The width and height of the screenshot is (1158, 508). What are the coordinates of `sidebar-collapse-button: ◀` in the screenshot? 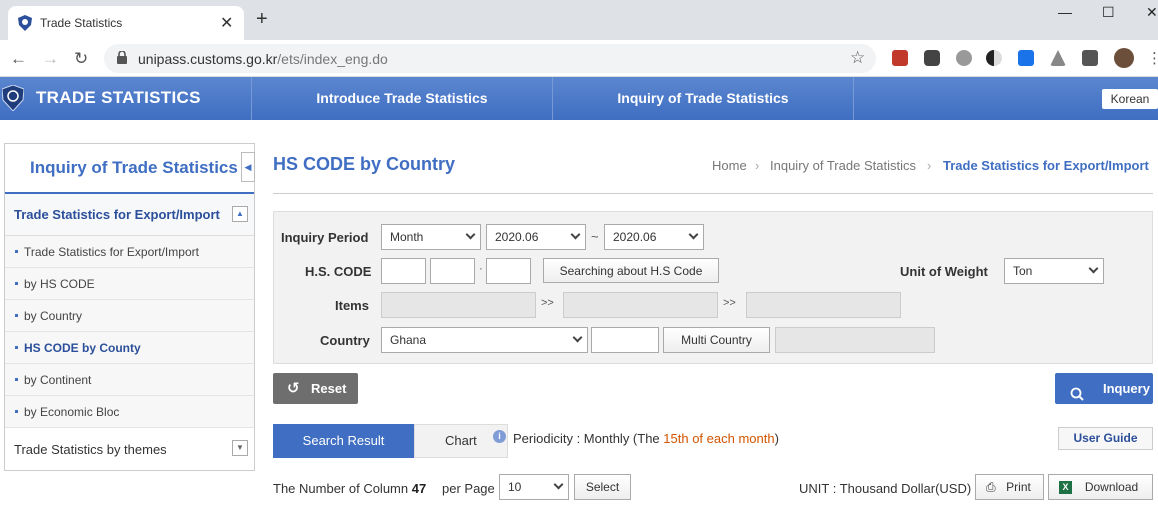 It's located at (248, 167).